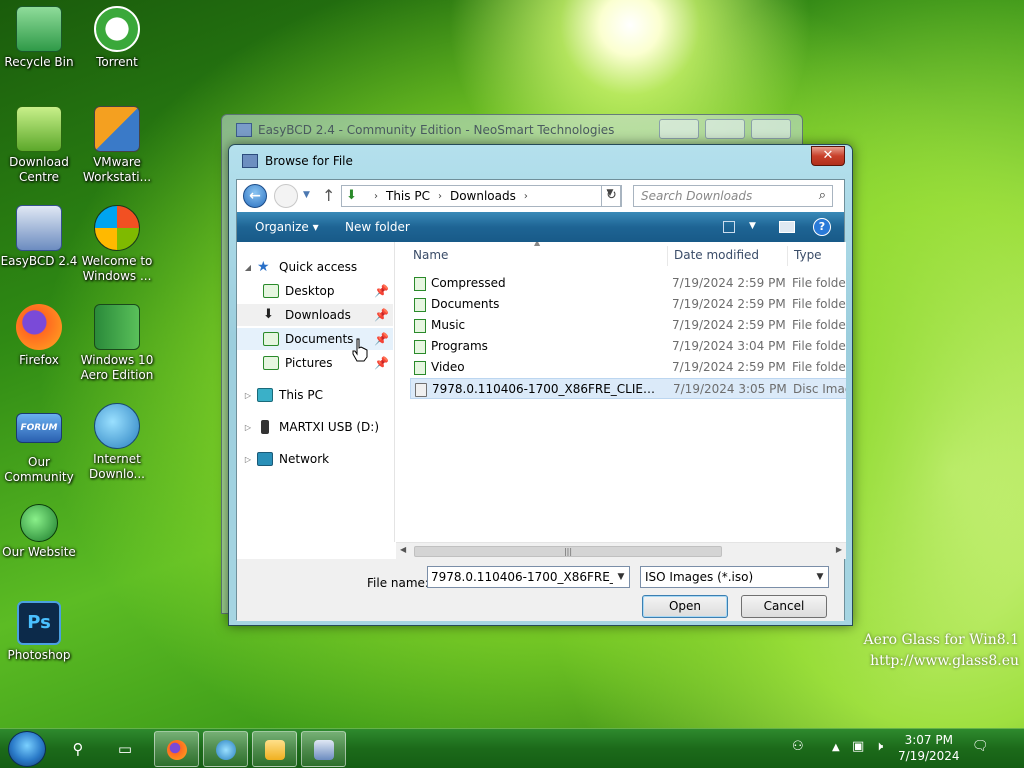 This screenshot has width=1024, height=768. I want to click on taskbar-easybcd, so click(323, 749).